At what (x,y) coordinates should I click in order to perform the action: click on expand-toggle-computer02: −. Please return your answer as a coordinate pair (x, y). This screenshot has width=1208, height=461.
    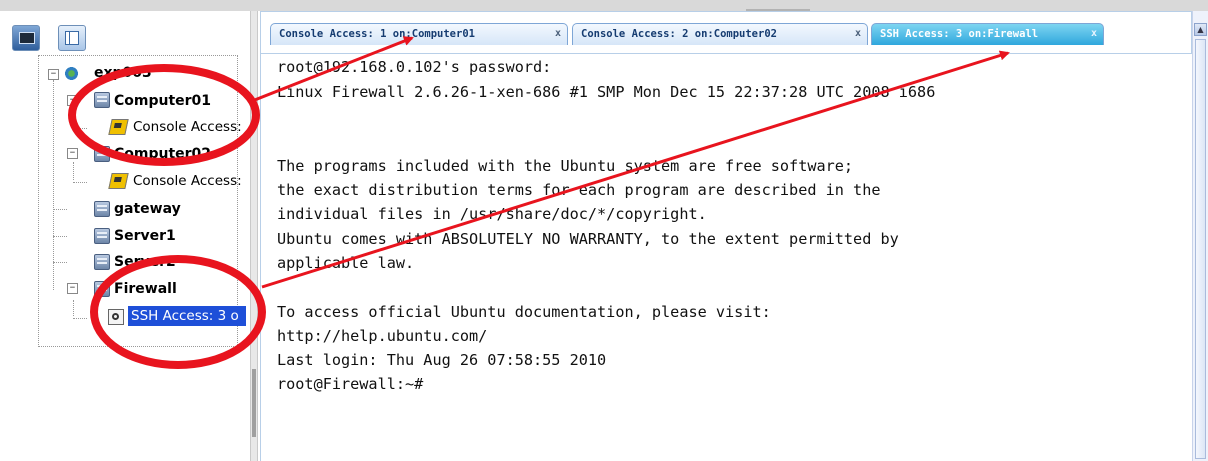
    Looking at the image, I should click on (72, 153).